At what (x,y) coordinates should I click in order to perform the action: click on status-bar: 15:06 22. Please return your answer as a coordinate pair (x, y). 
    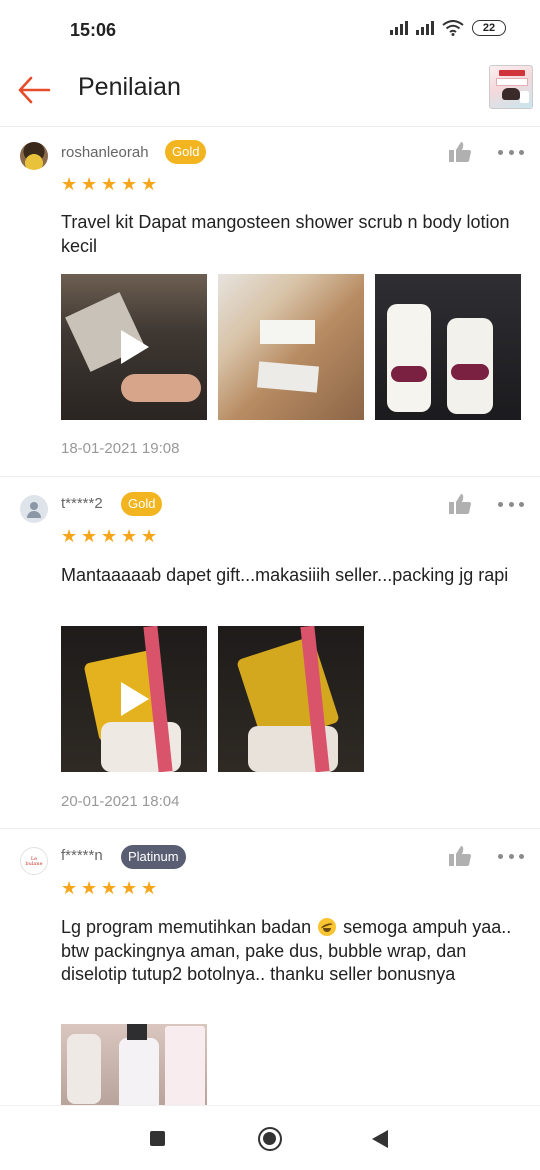
    Looking at the image, I should click on (270, 30).